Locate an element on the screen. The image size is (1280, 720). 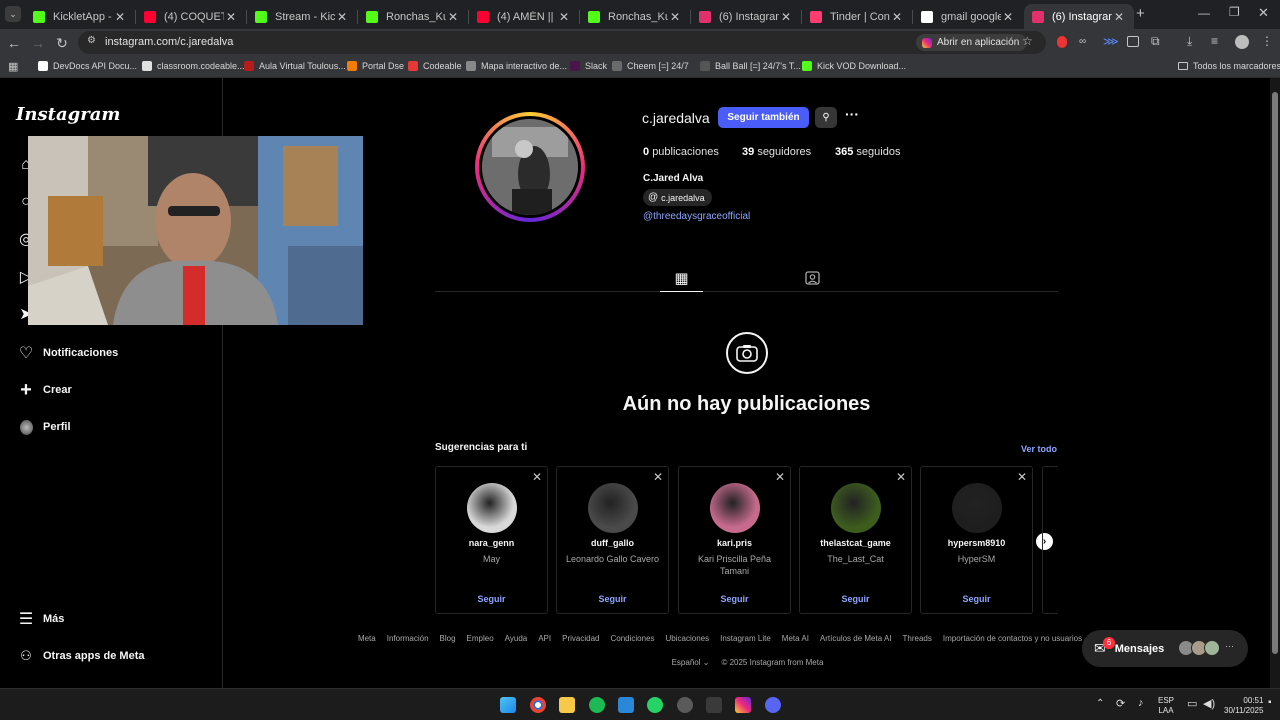
footer-link: Meta AI is located at coordinates (795, 638).